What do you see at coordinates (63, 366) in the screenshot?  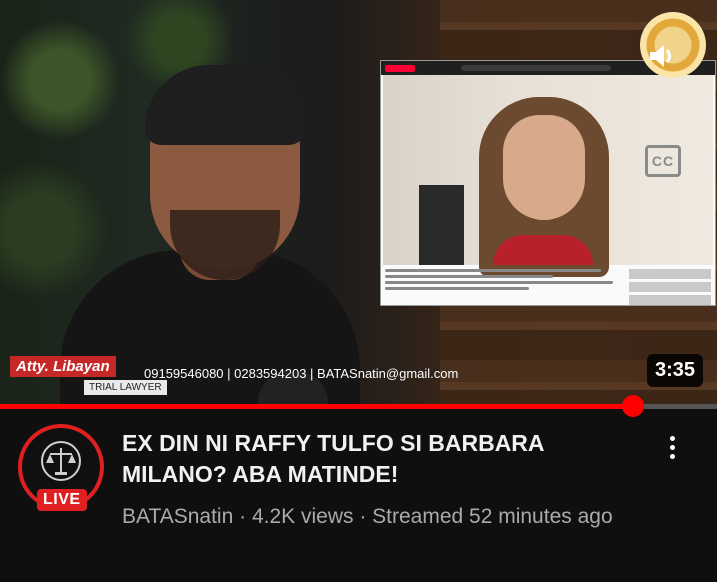 I see `host-name: Atty. Libayan` at bounding box center [63, 366].